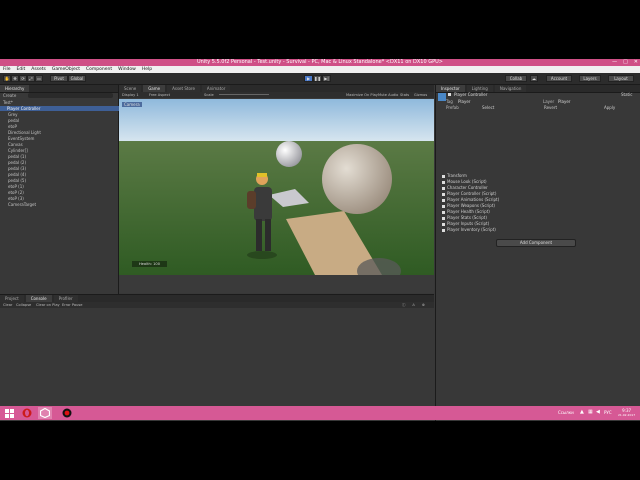 The image size is (640, 480). Describe the element at coordinates (48, 305) in the screenshot. I see `clear-on-play-button: Clear on Play` at that location.